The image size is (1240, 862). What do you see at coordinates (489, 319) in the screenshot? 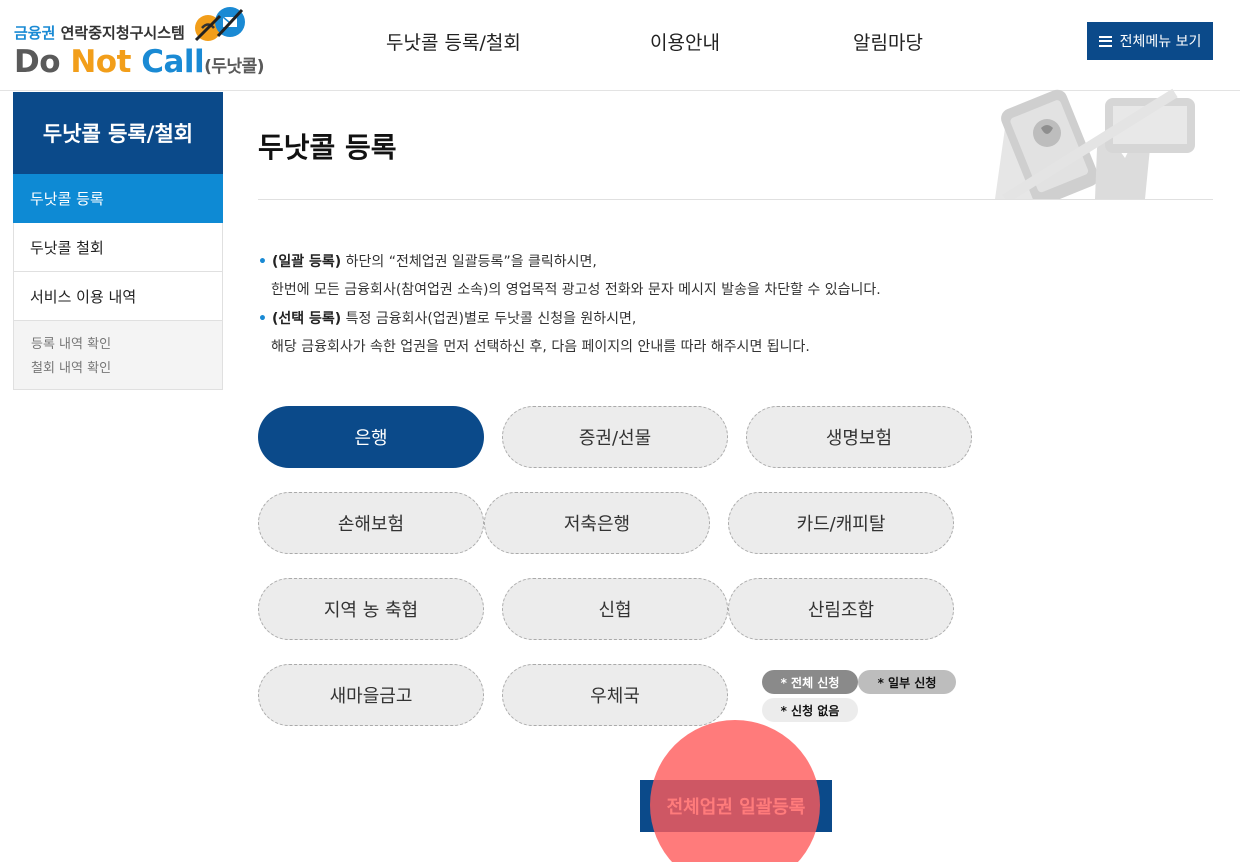
I see `select-register-text1: 특정 금융회사(업권)별로 두낫콜 신청을 원하시면,` at bounding box center [489, 319].